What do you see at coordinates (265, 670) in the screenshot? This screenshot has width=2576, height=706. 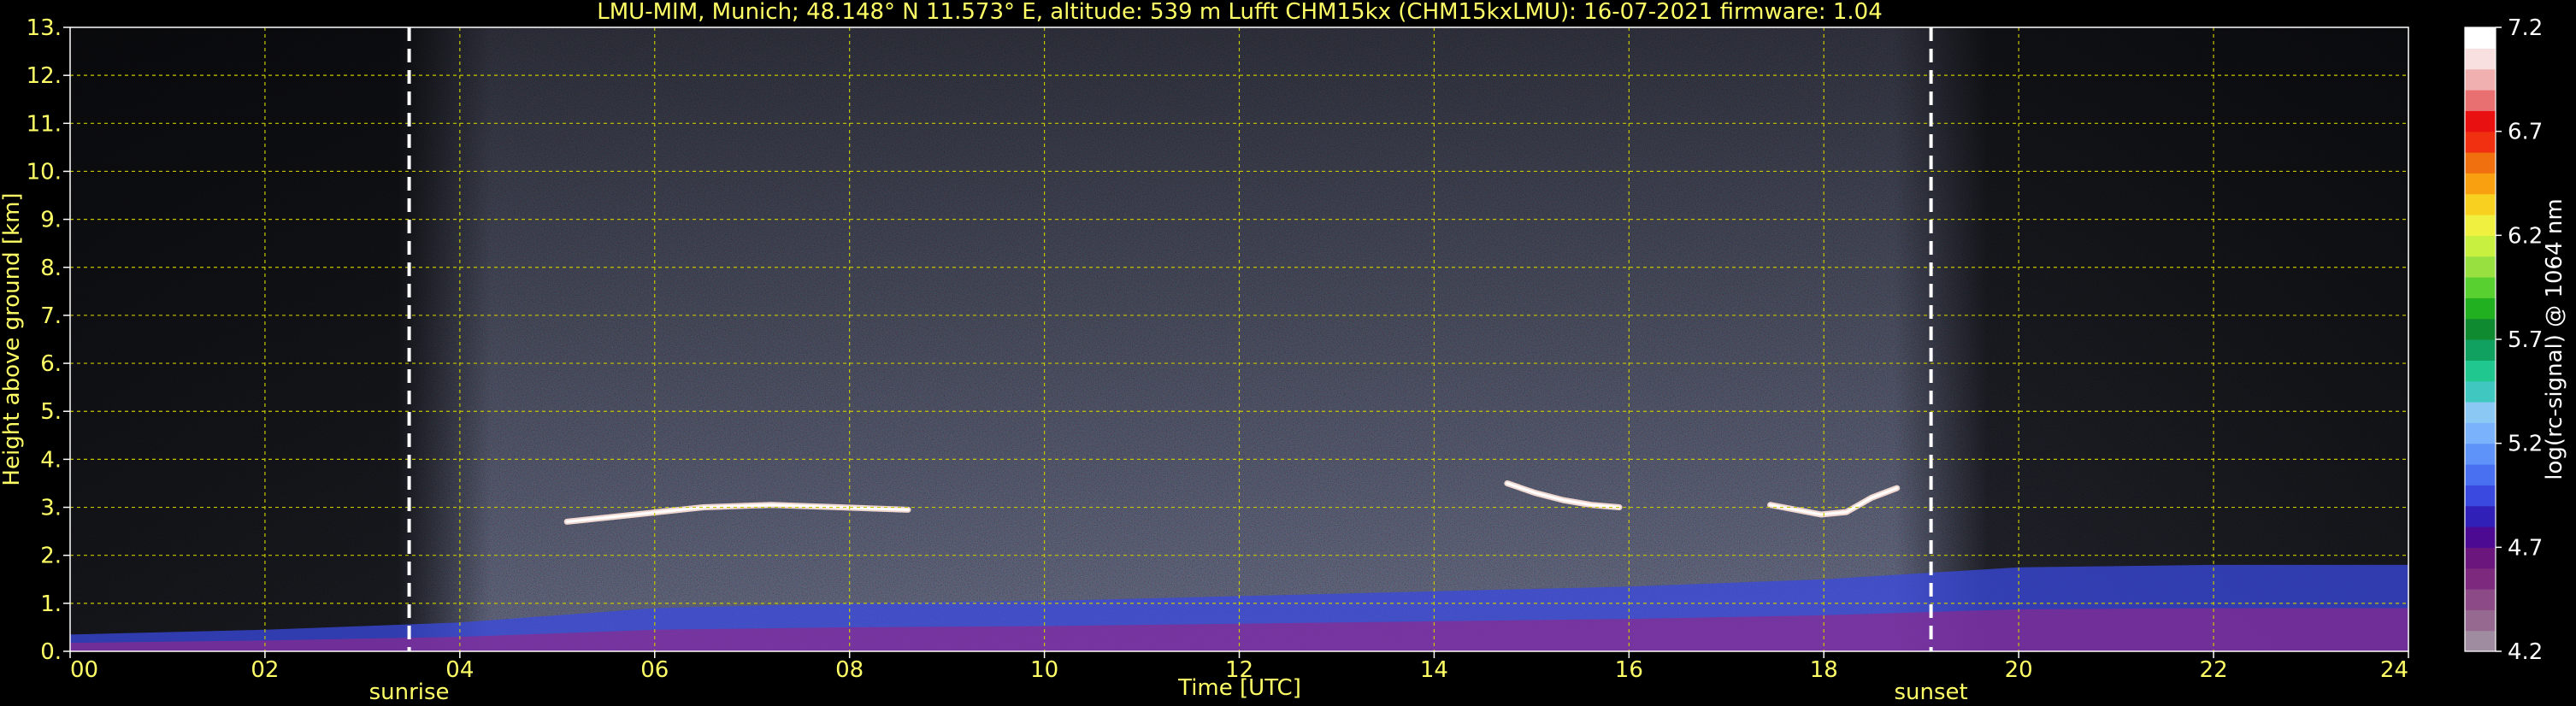 I see `x-tick-label: 02` at bounding box center [265, 670].